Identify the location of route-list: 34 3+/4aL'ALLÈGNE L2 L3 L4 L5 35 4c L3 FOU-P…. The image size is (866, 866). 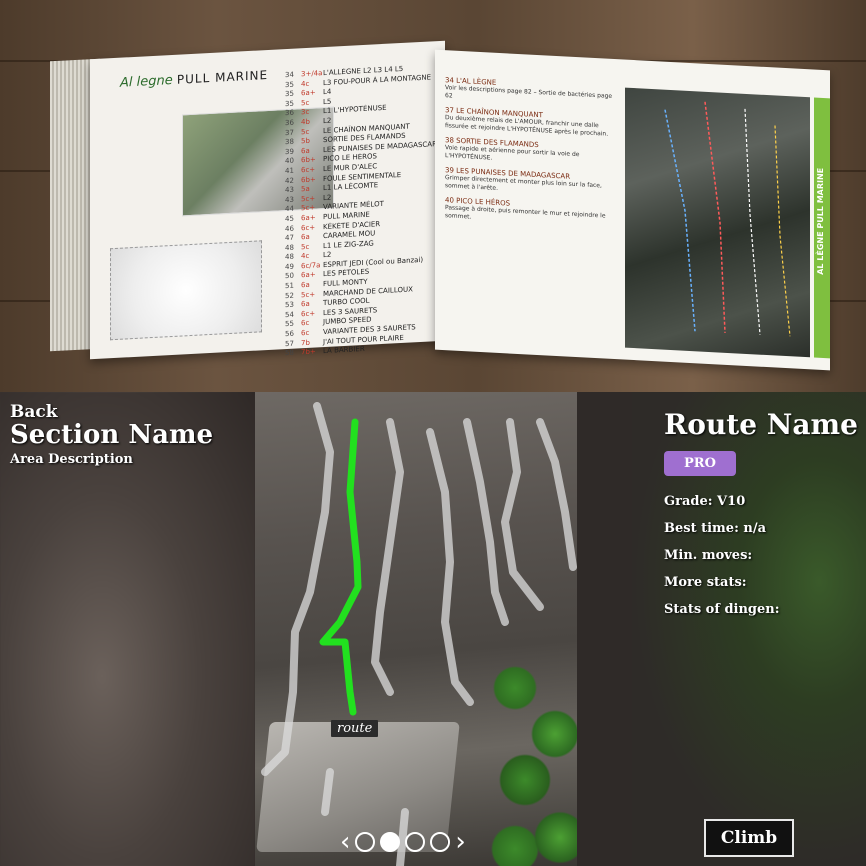
(360, 211).